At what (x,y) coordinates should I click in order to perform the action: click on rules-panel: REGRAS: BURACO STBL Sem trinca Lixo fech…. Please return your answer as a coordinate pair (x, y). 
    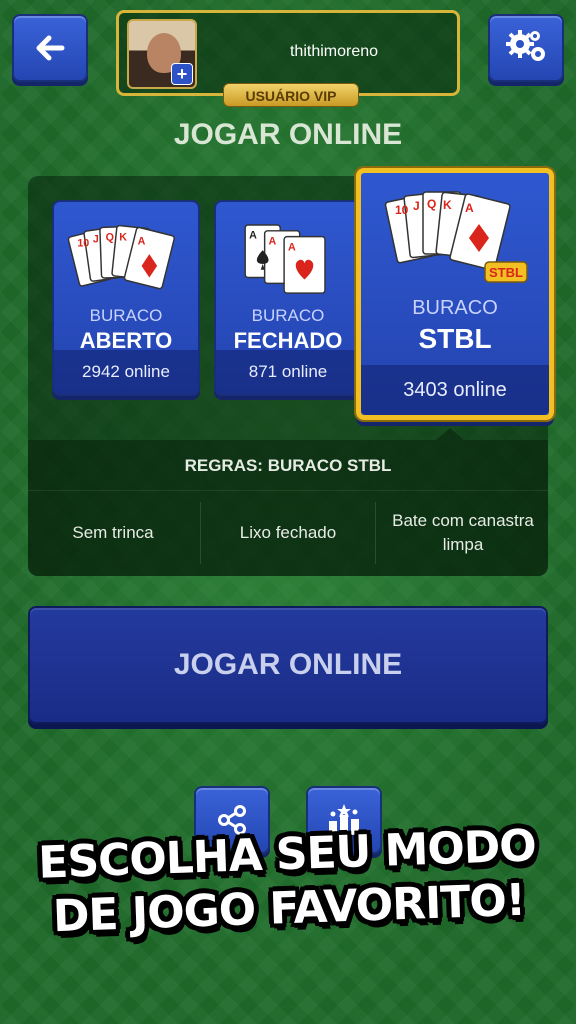
    Looking at the image, I should click on (288, 508).